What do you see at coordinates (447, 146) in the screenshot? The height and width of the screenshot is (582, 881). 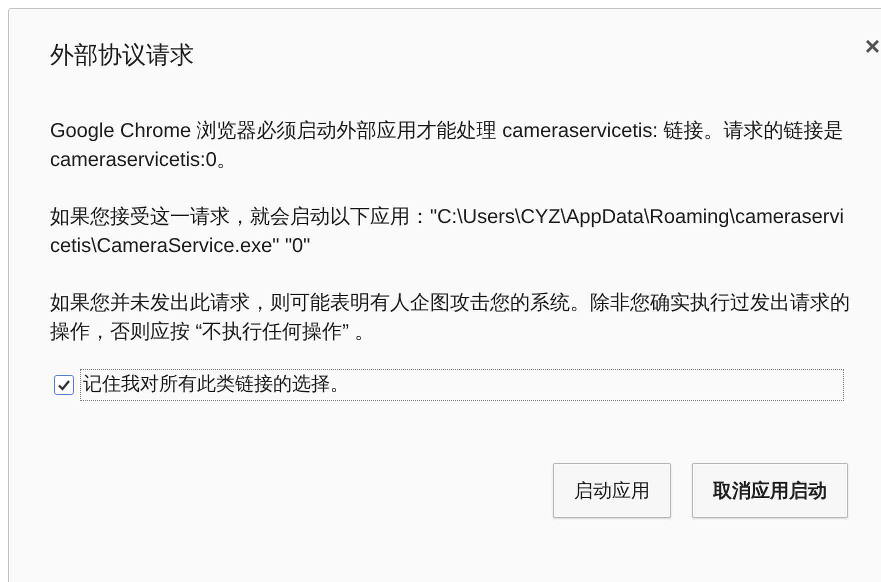 I see `message-text: Google Chrome 浏览器必须启动外部应用才能处理 cameraservicetis: 链接。请求的链接是 cameraservicetis:0。` at bounding box center [447, 146].